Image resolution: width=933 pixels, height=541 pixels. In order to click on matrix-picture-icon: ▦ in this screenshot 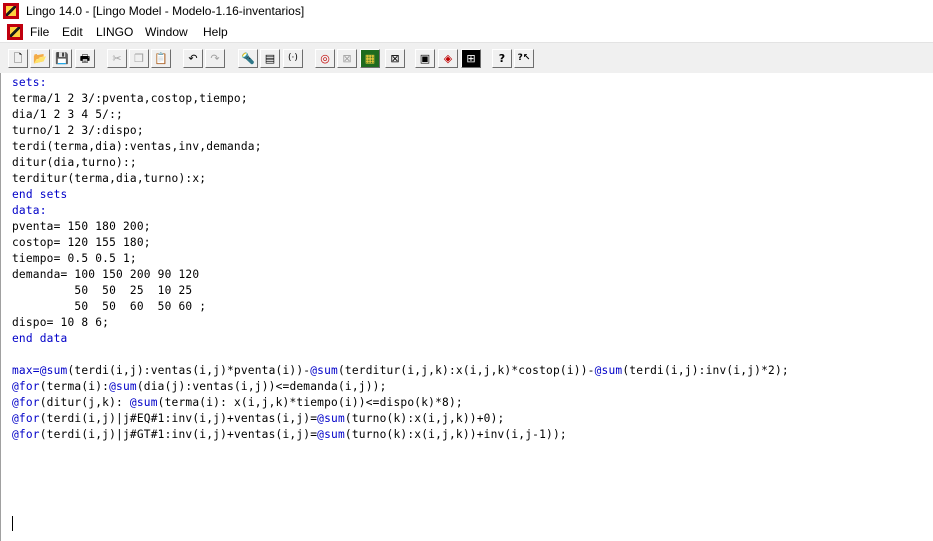, I will do `click(370, 58)`.